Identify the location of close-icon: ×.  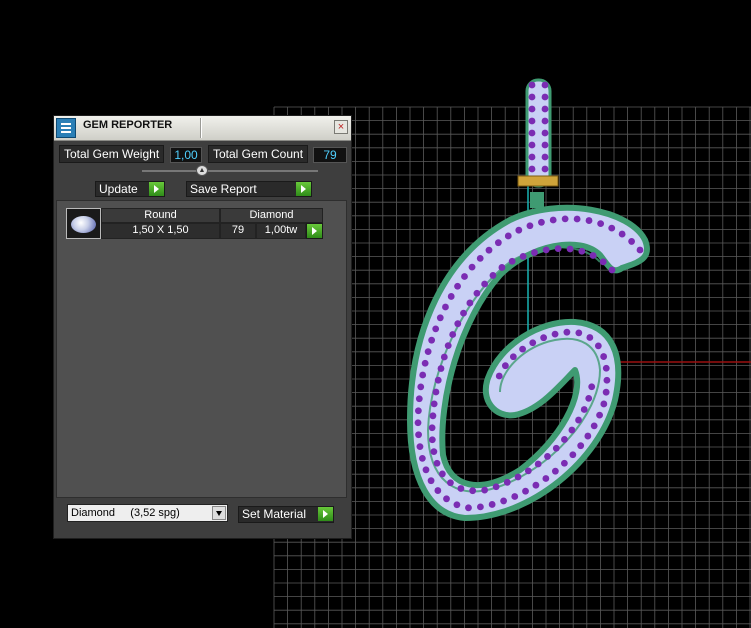
(341, 127).